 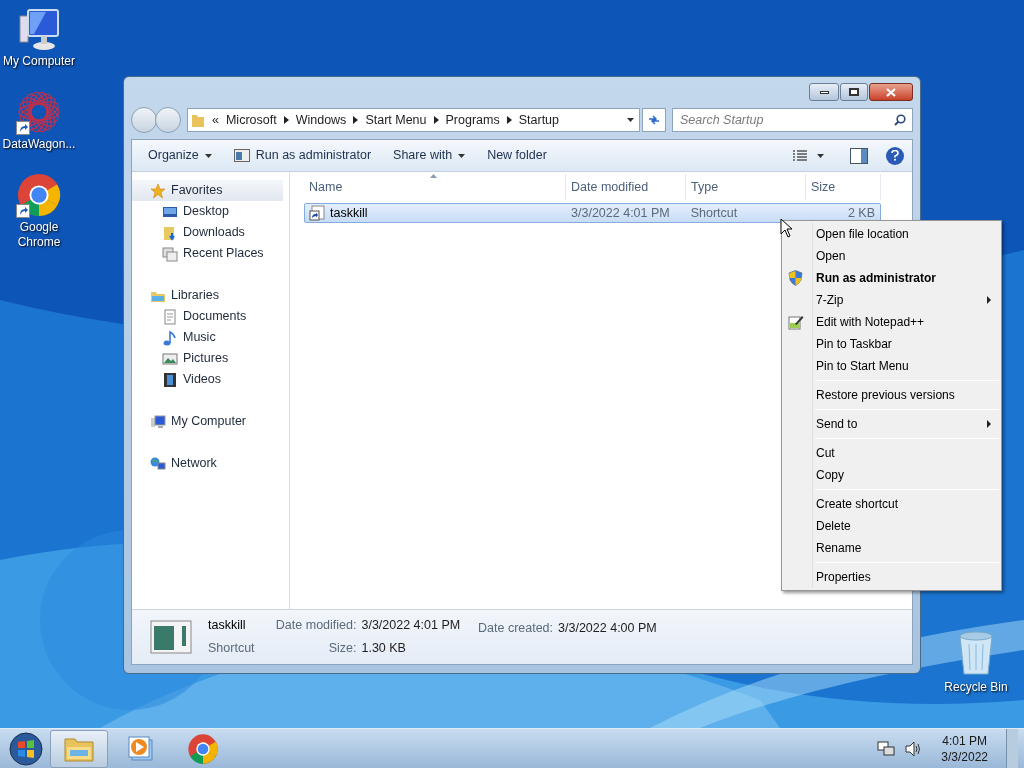 What do you see at coordinates (714, 213) in the screenshot?
I see `type-cell-text: Shortcut` at bounding box center [714, 213].